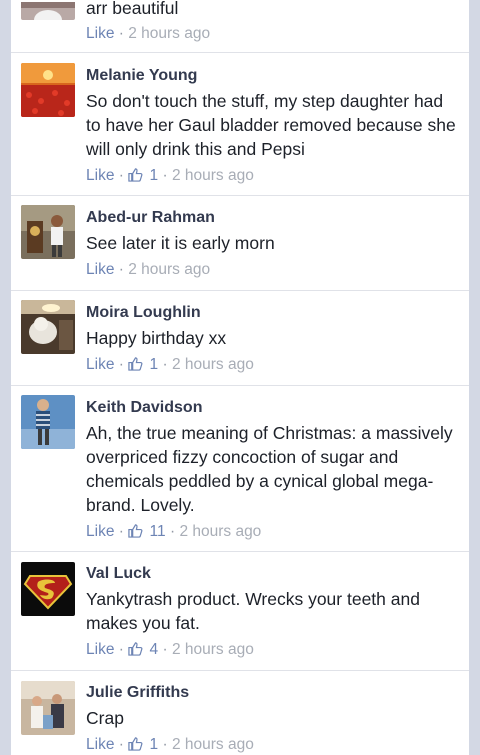  I want to click on comment-meta: Like · 11 · 2 hours ago, so click(173, 532).